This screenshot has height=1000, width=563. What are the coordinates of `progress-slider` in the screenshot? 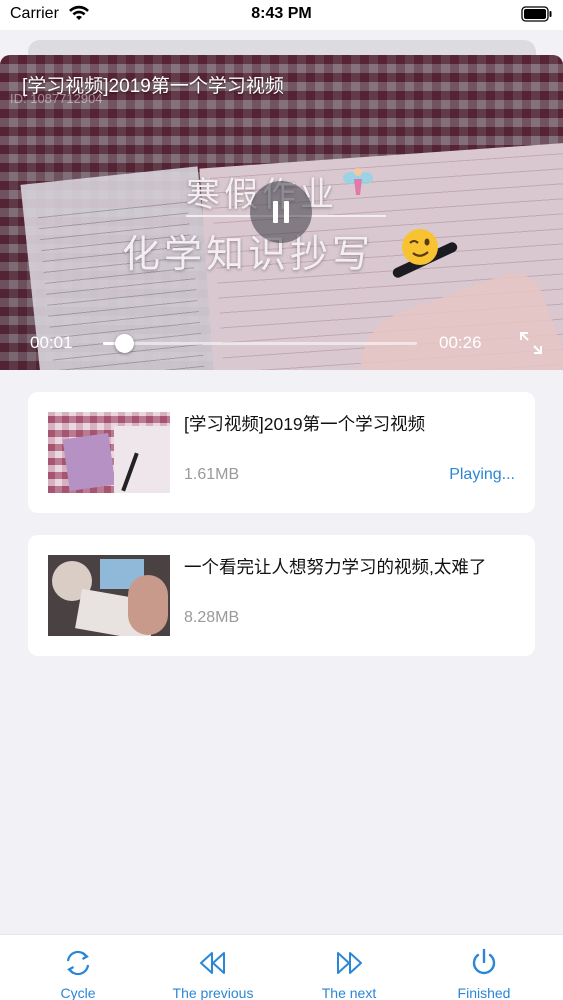 It's located at (260, 343).